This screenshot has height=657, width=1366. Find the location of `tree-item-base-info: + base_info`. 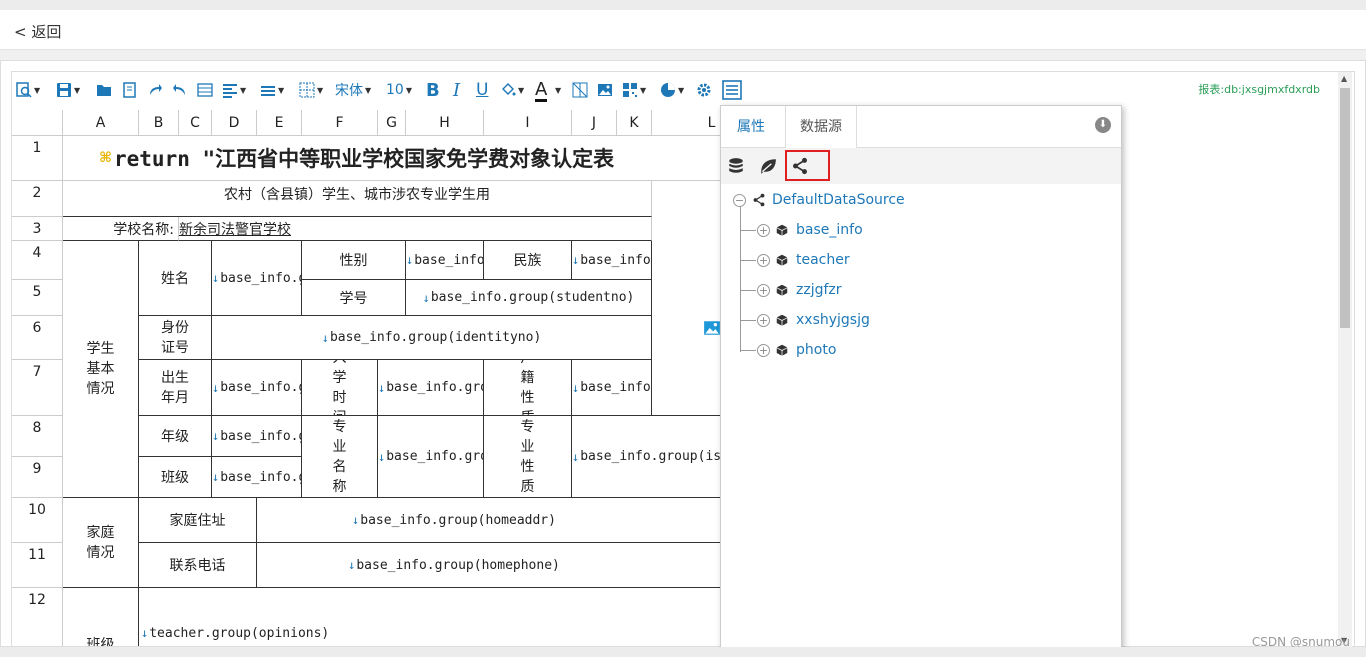

tree-item-base-info: + base_info is located at coordinates (810, 230).